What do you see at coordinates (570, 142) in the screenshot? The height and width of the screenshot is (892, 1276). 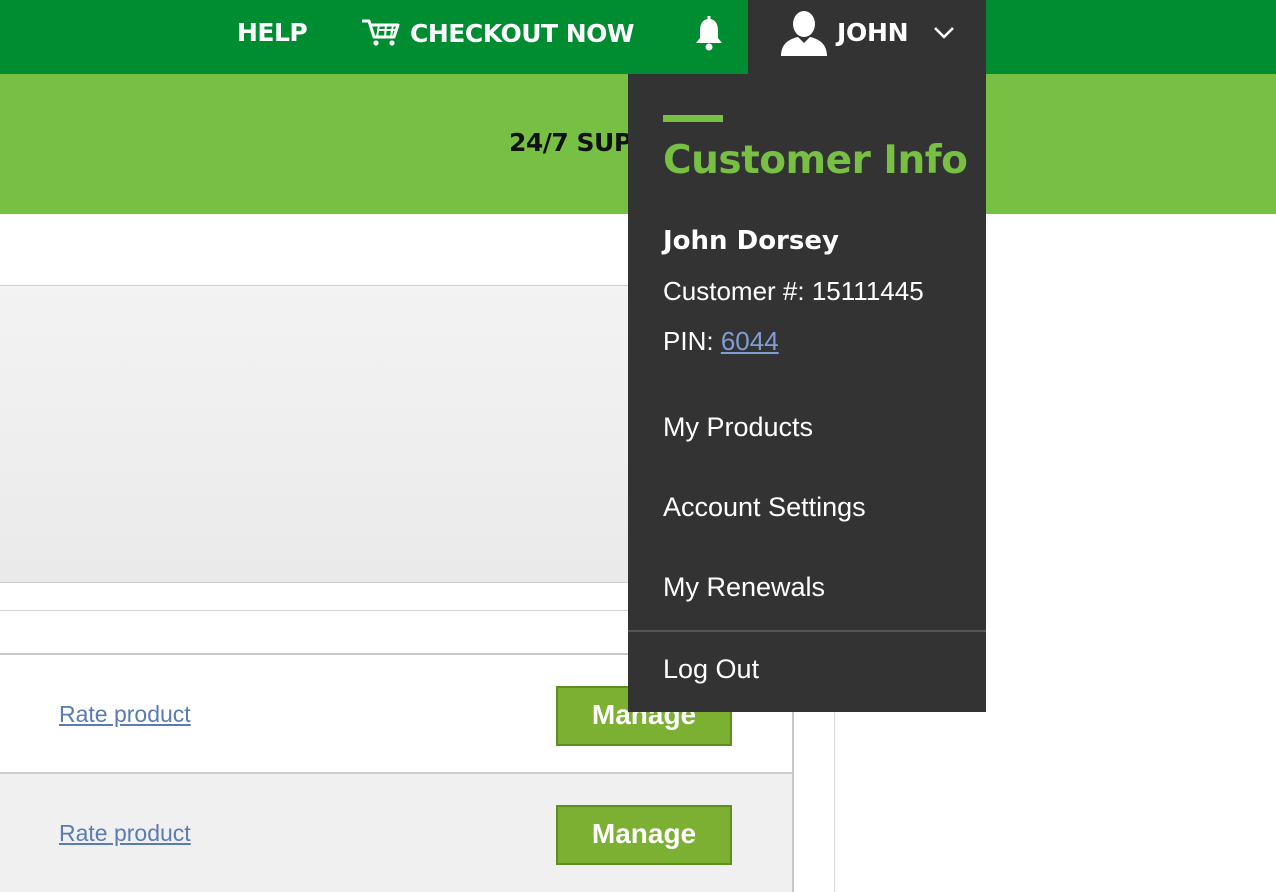 I see `banner-text: 24/7 SUP` at bounding box center [570, 142].